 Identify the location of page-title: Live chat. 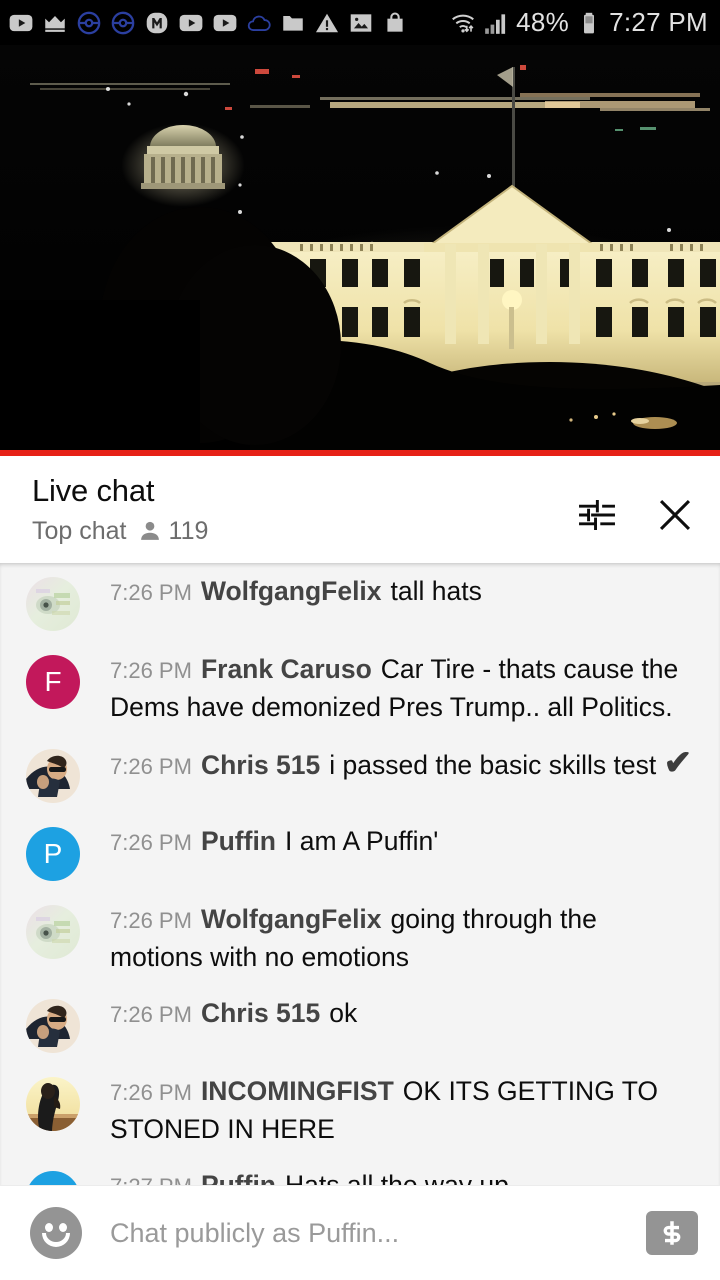
(93, 490).